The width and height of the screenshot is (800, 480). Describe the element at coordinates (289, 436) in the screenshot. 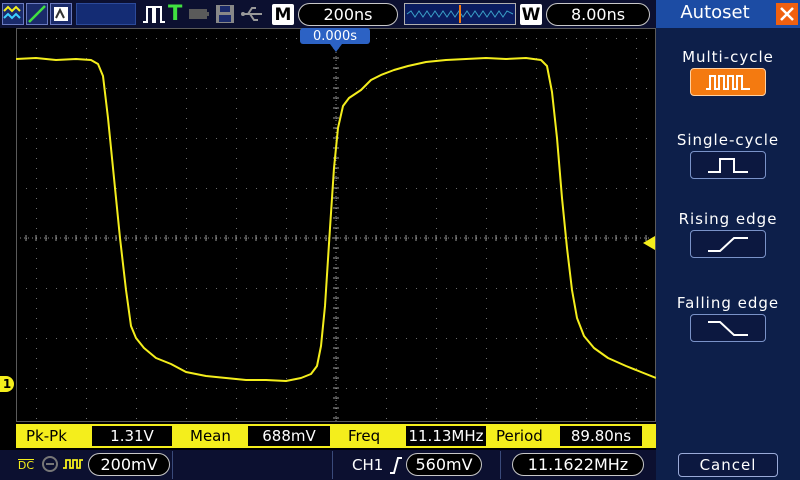

I see `meas-value-mean: 688mV` at that location.